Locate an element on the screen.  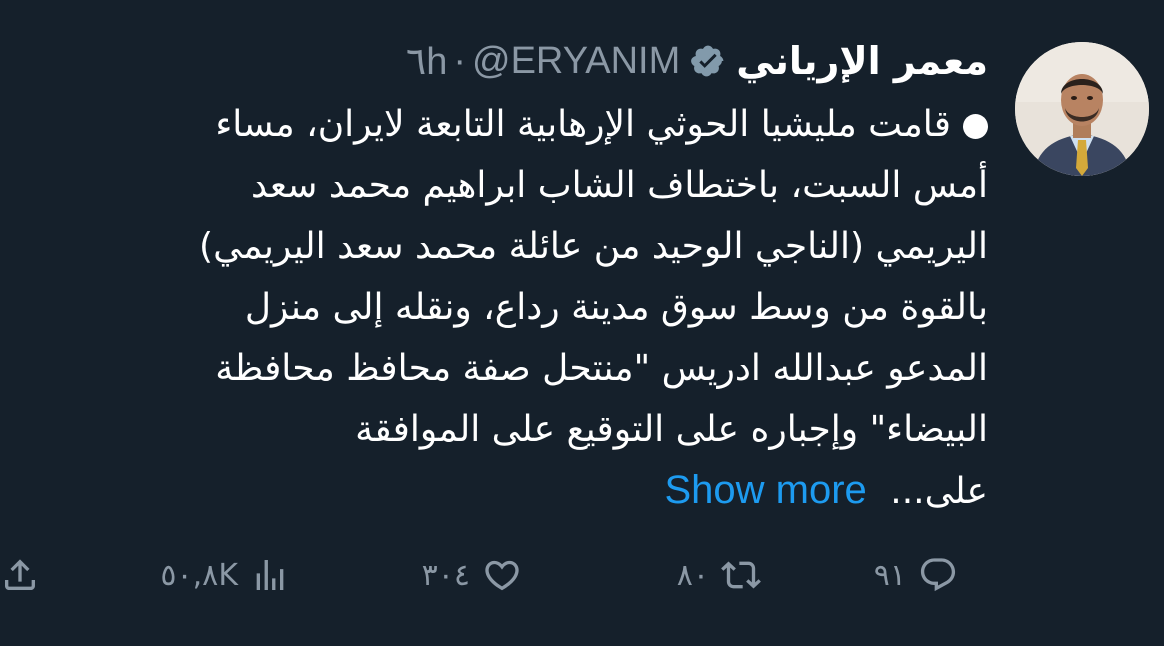
like-count: ٣٠٤ is located at coordinates (445, 575).